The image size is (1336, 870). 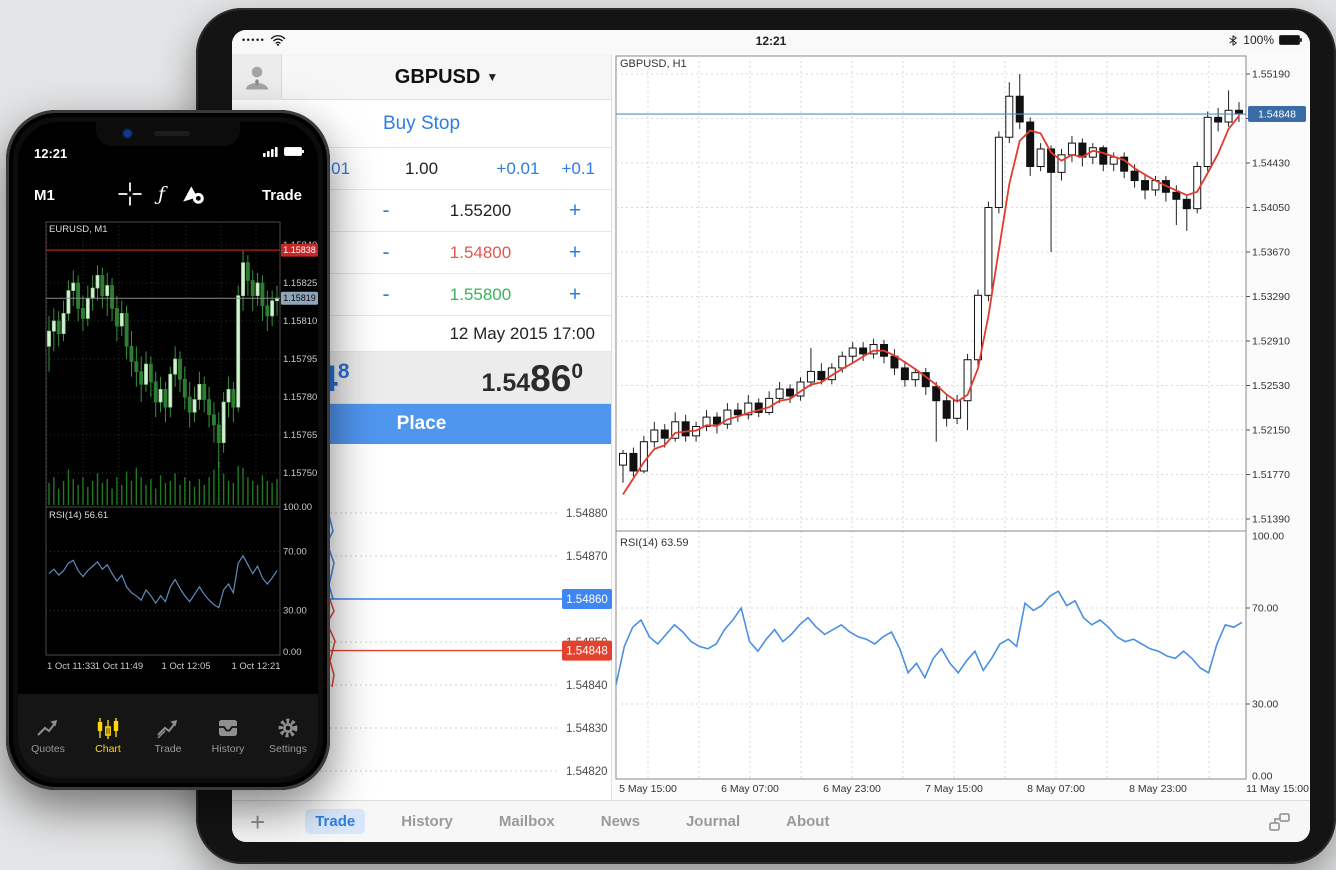 What do you see at coordinates (300, 473) in the screenshot?
I see `svg-text: 1.15750` at bounding box center [300, 473].